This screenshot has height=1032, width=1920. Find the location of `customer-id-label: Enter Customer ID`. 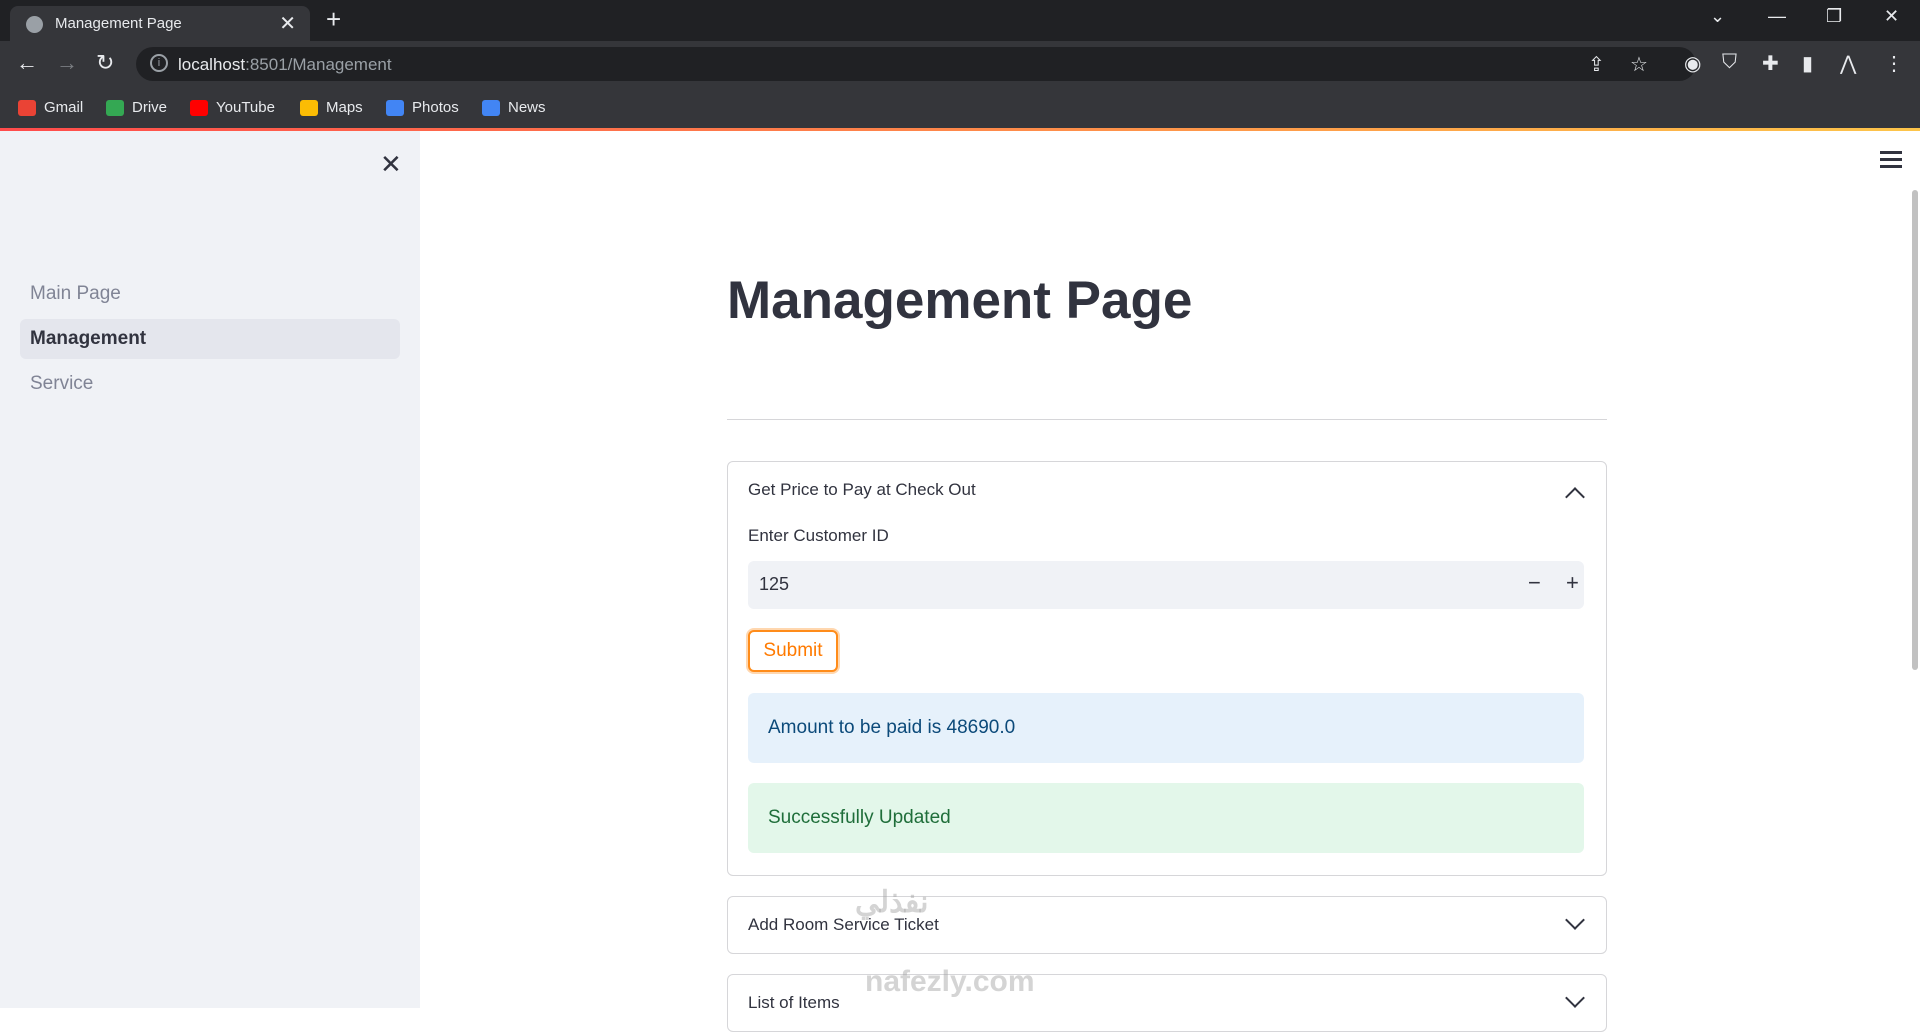

customer-id-label: Enter Customer ID is located at coordinates (818, 535).